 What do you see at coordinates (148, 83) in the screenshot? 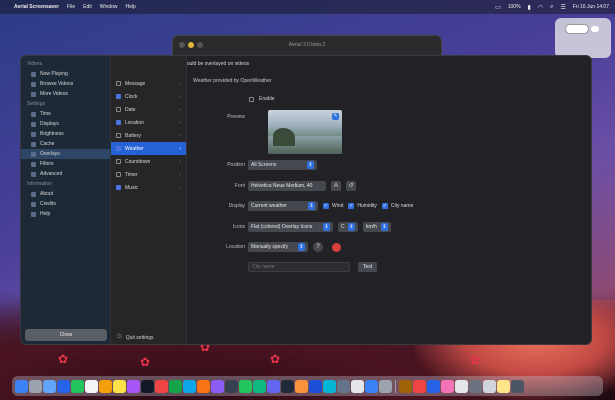
I see `overlay-item-message: Message ›` at bounding box center [148, 83].